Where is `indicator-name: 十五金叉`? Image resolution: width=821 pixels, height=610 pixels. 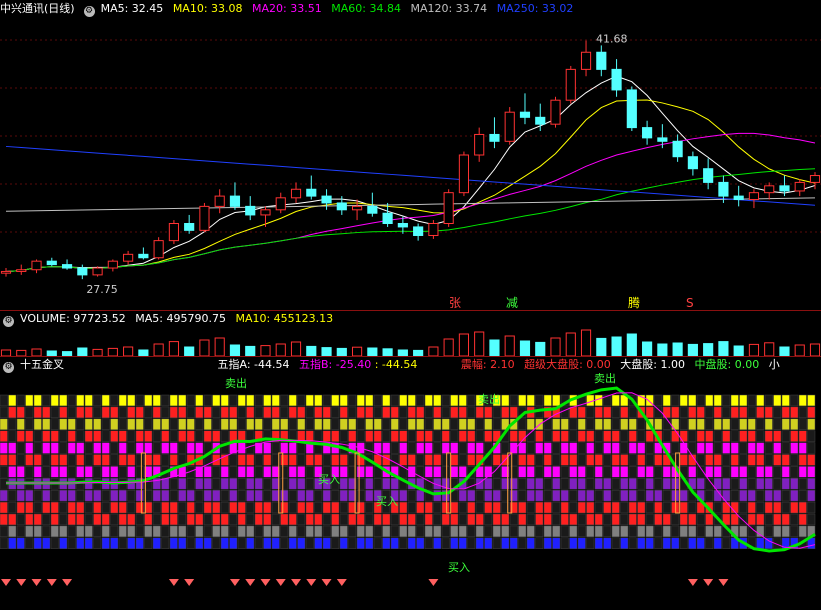 indicator-name: 十五金叉 is located at coordinates (42, 364).